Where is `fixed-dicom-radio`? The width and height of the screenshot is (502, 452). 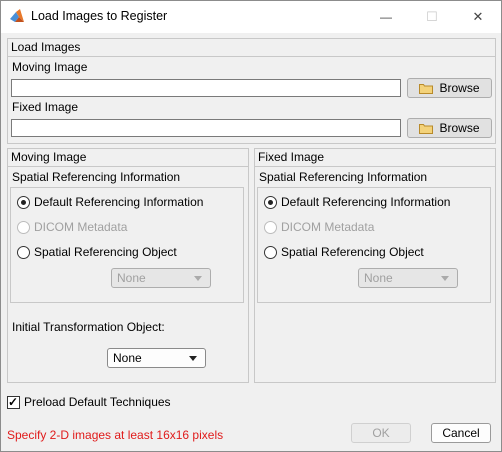
fixed-dicom-radio is located at coordinates (270, 227).